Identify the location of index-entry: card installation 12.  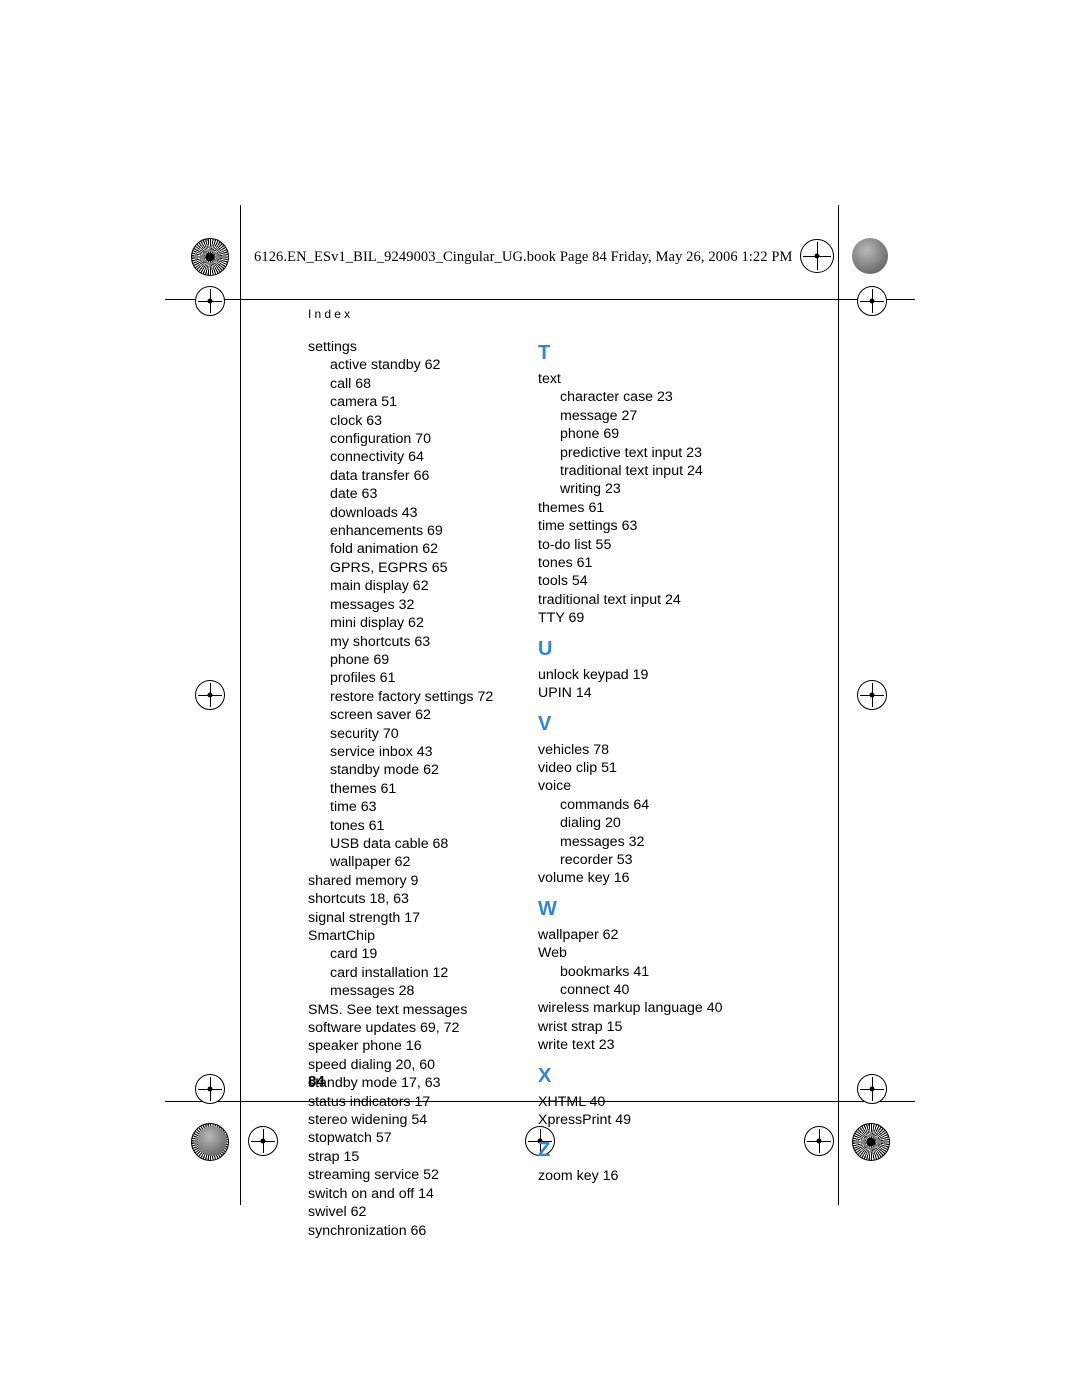
(389, 972).